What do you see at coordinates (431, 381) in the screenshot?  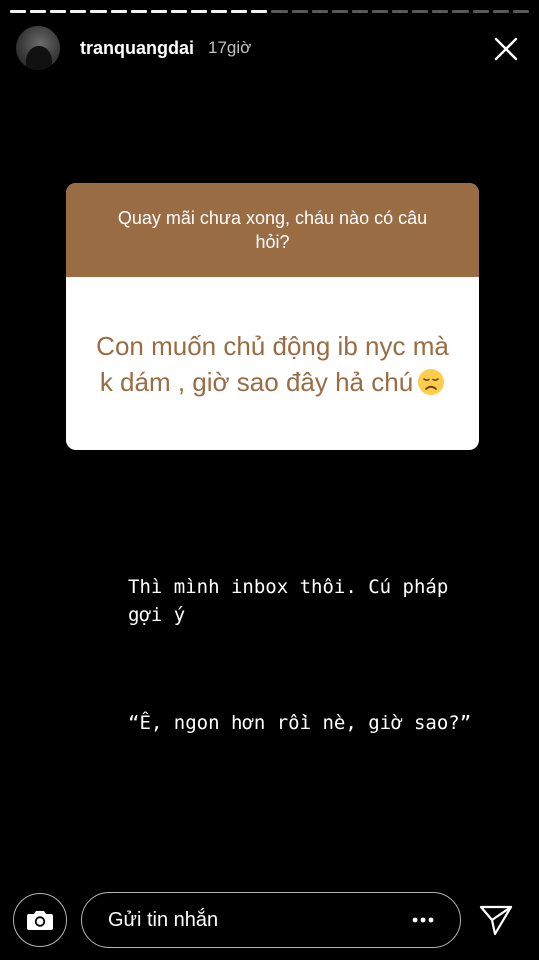 I see `disappointed-face-icon` at bounding box center [431, 381].